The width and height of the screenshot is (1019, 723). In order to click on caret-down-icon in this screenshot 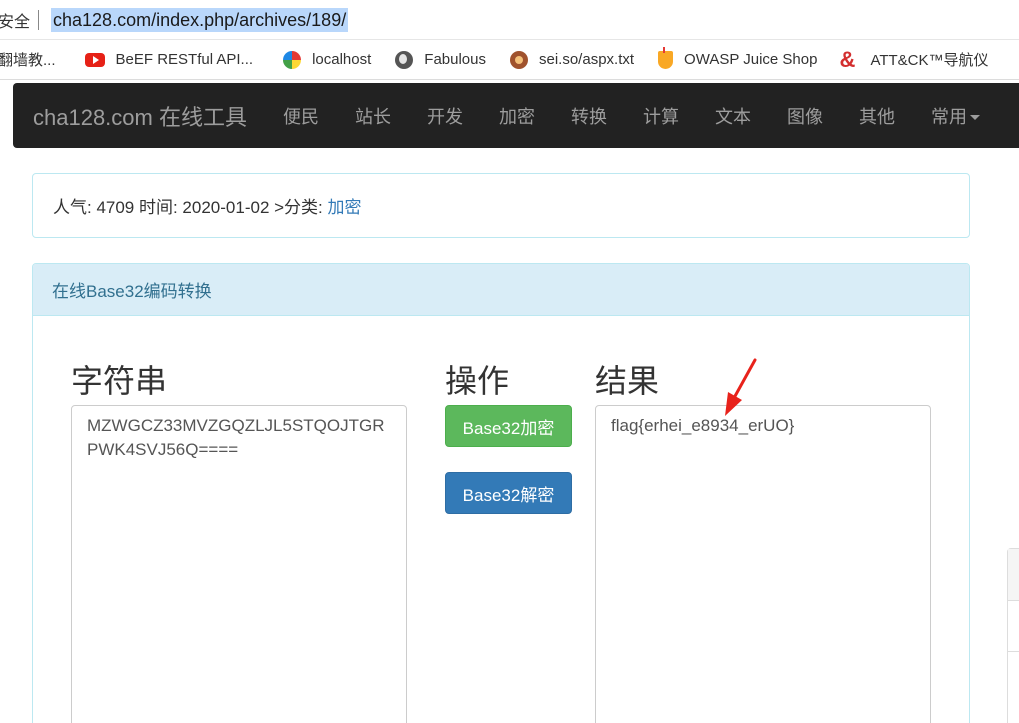, I will do `click(974, 118)`.